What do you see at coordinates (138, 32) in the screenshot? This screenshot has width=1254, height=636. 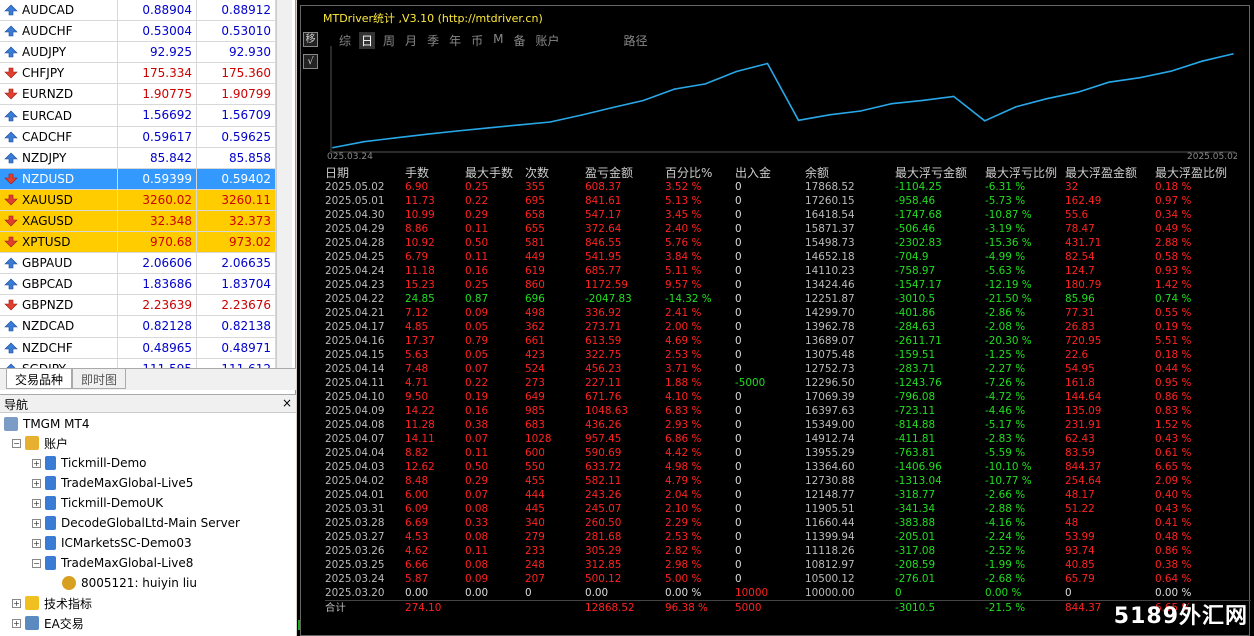 I see `market-row: AUDCHF 0.53004 0.53010` at bounding box center [138, 32].